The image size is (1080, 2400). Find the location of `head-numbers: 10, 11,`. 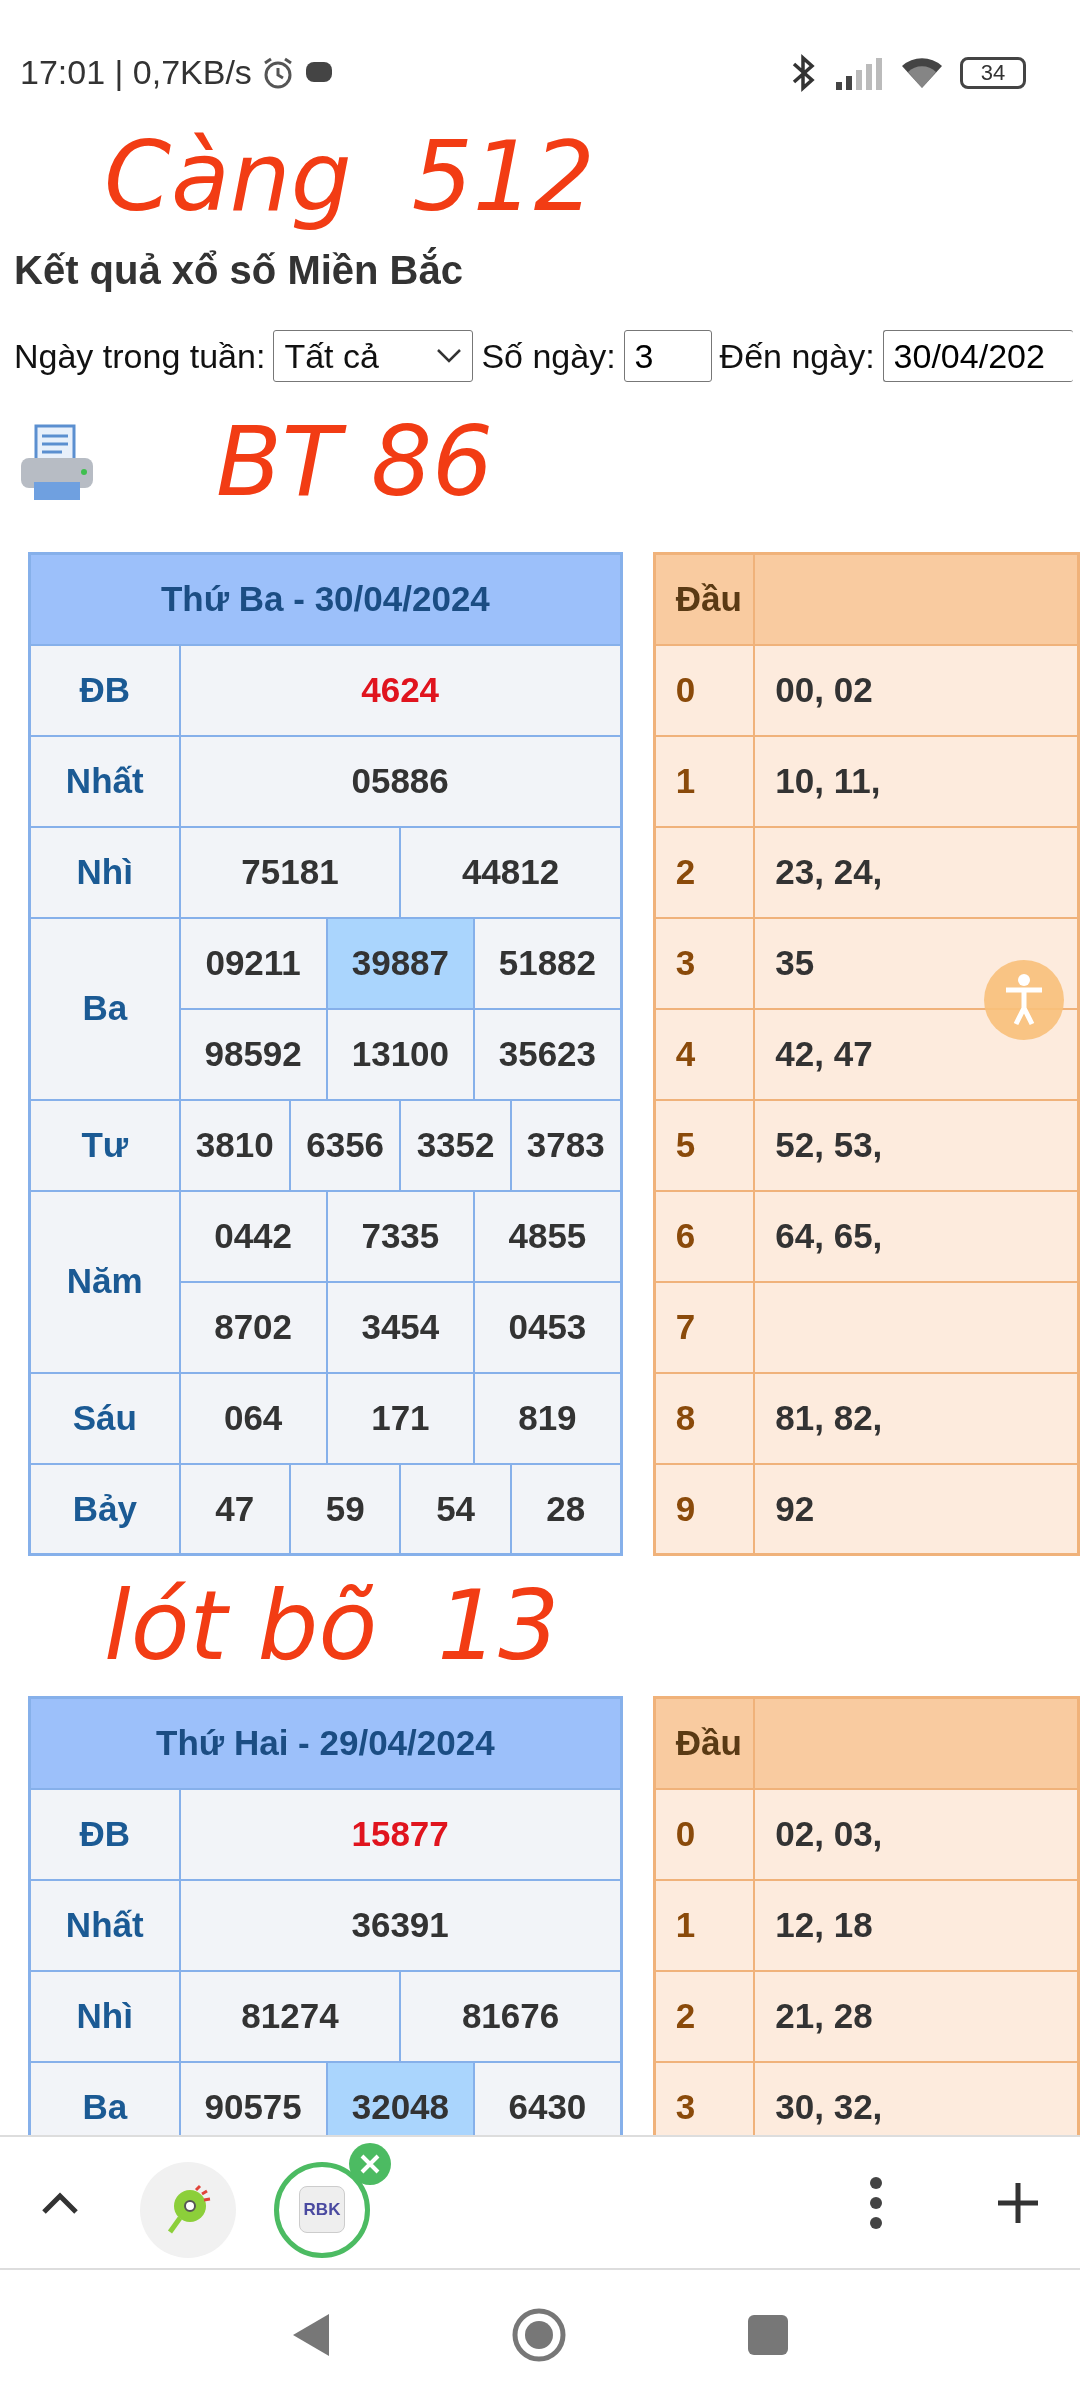

head-numbers: 10, 11, is located at coordinates (916, 781).